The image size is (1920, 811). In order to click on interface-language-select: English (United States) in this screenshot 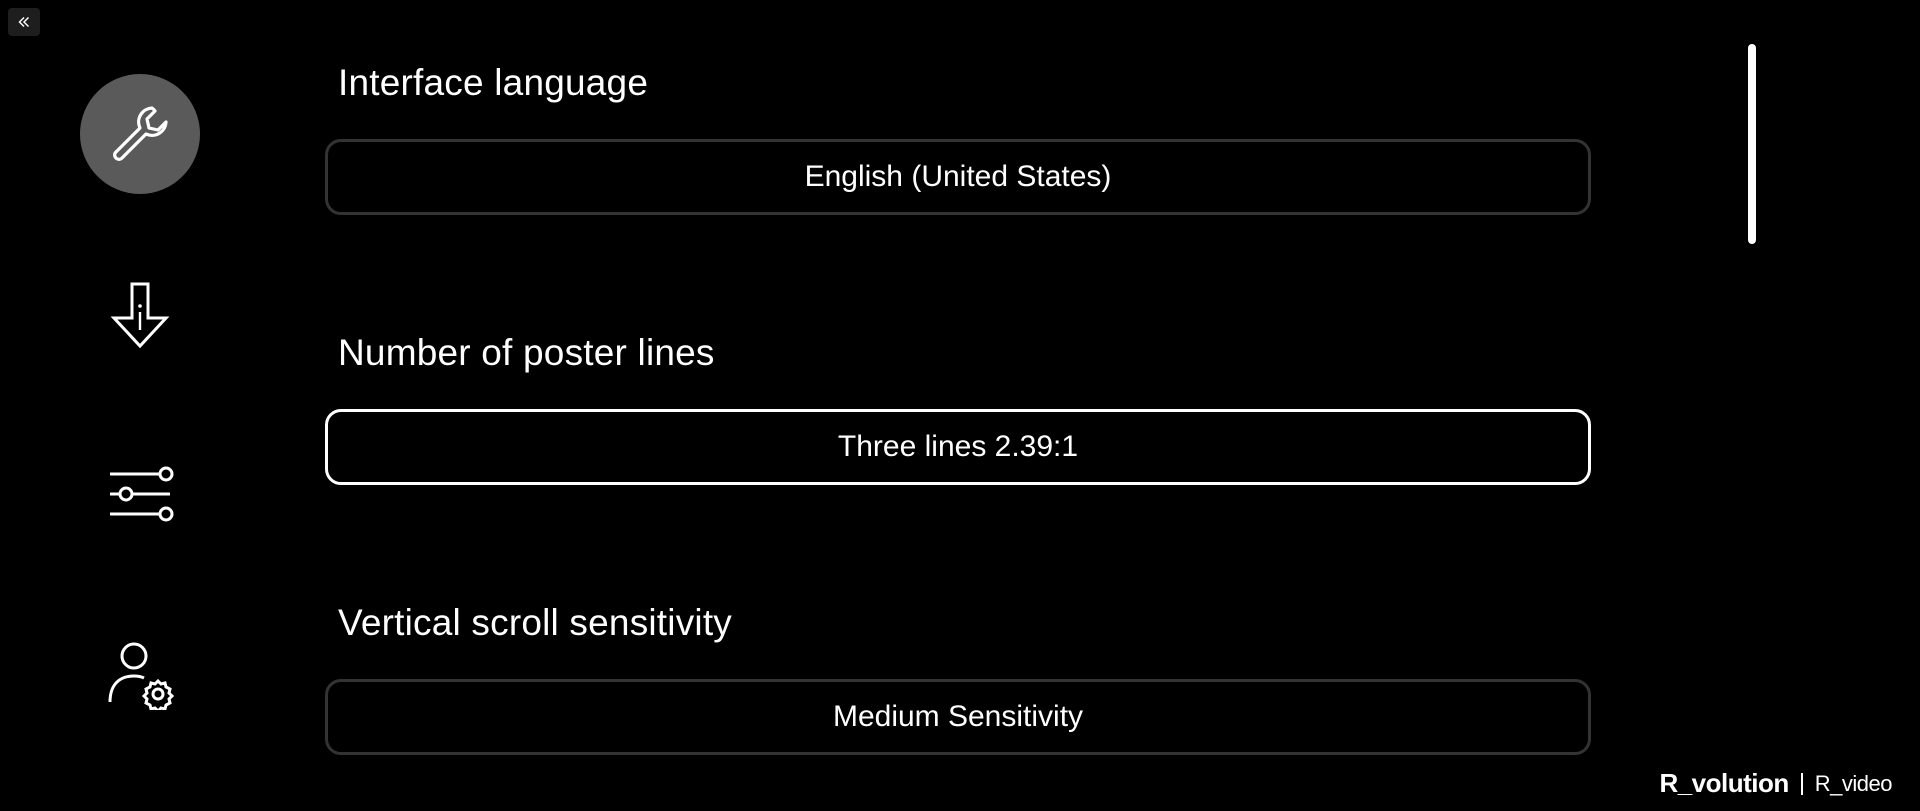, I will do `click(958, 177)`.